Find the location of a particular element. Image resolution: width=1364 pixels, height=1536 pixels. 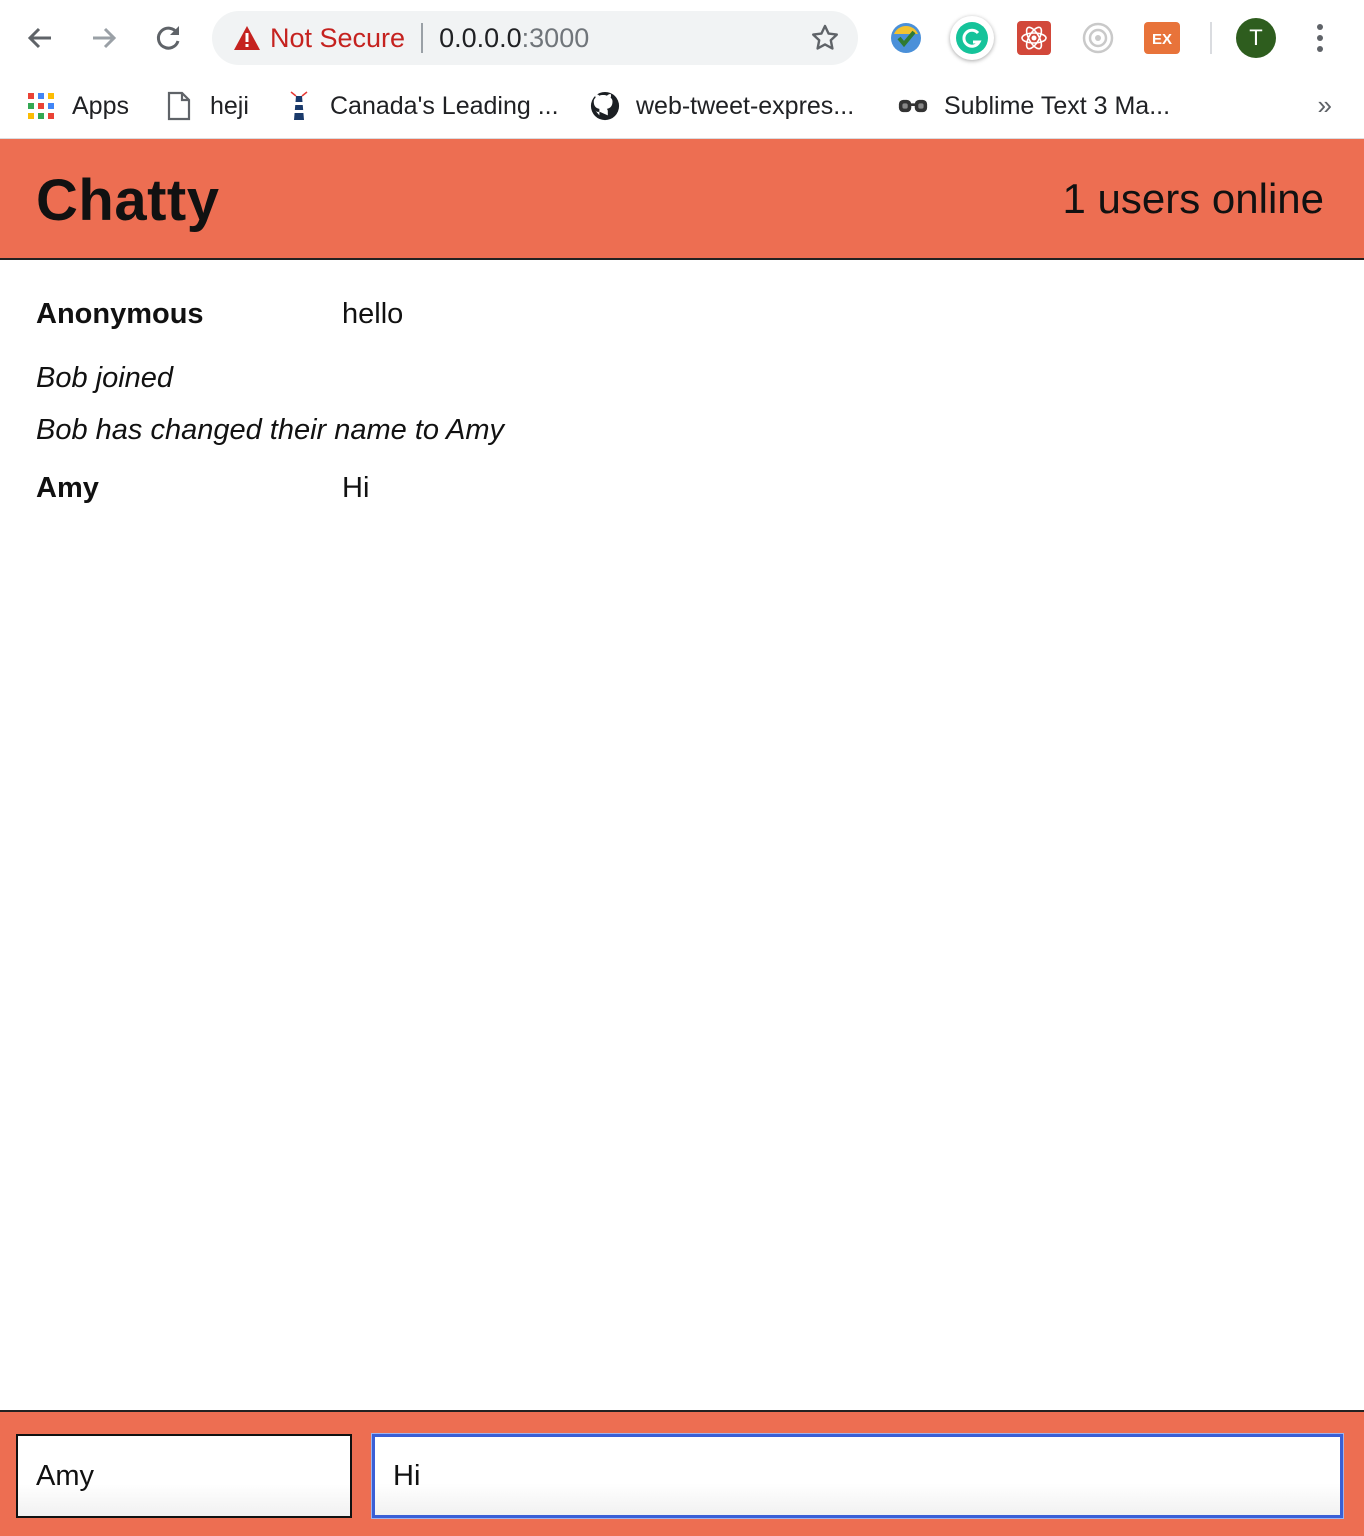

ex-extension-icon: EX is located at coordinates (1162, 38).